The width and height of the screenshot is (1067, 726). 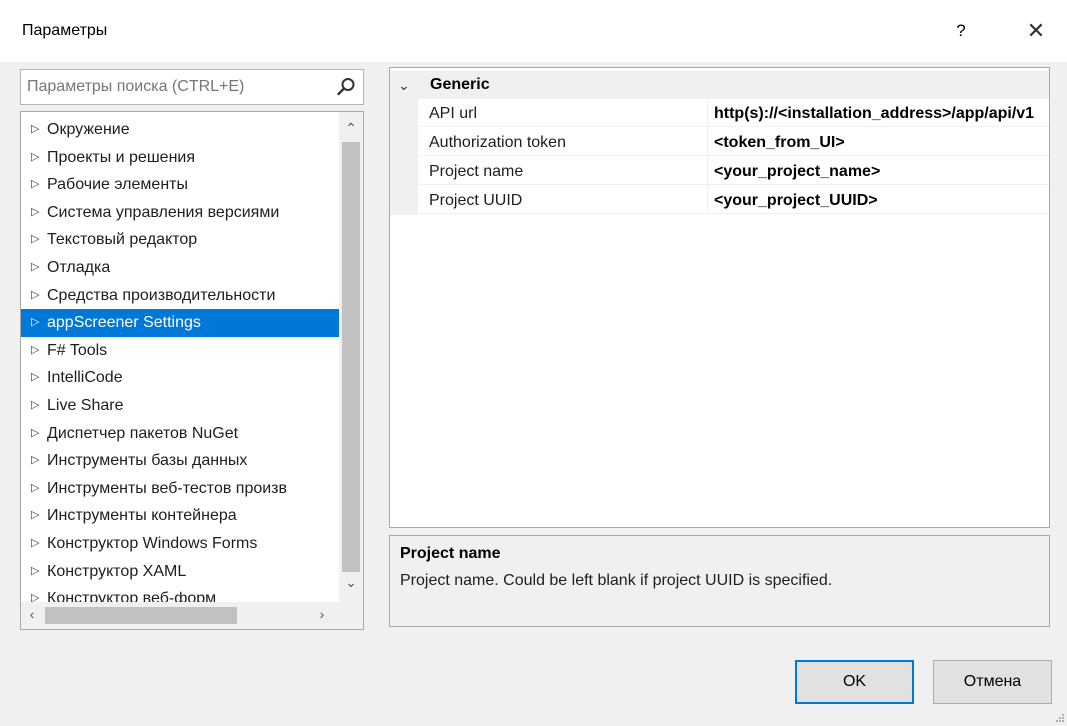 I want to click on tree-item: ▷ Система управления версиями, so click(x=180, y=213).